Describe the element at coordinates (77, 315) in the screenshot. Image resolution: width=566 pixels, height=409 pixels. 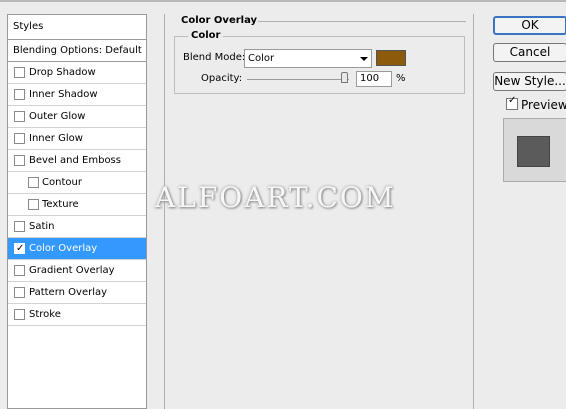
I see `style-item-stroke: Stroke` at that location.